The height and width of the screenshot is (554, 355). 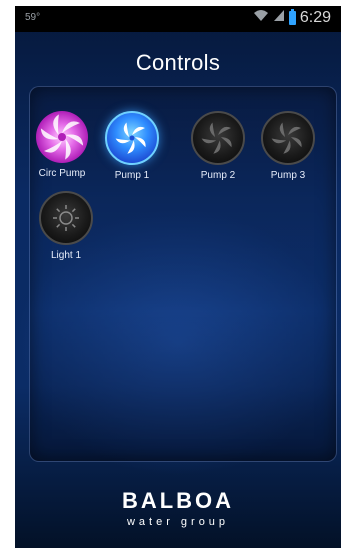 I want to click on wifi-icon, so click(x=261, y=18).